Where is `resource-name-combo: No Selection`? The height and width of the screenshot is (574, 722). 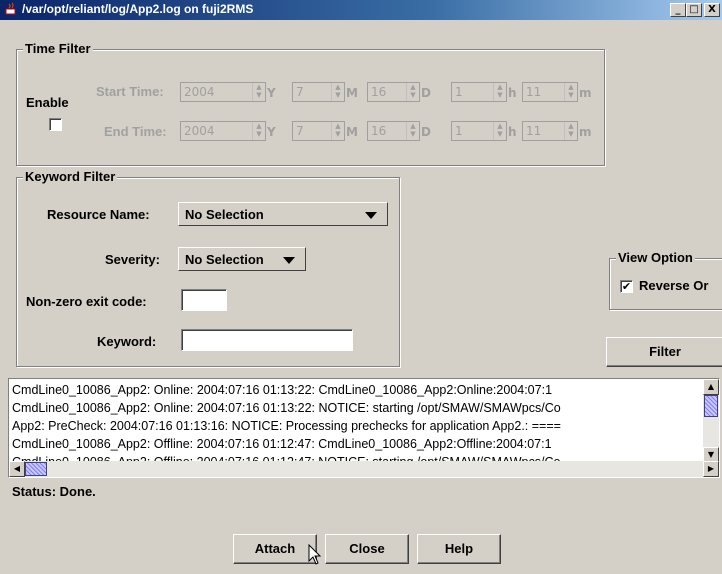
resource-name-combo: No Selection is located at coordinates (283, 214).